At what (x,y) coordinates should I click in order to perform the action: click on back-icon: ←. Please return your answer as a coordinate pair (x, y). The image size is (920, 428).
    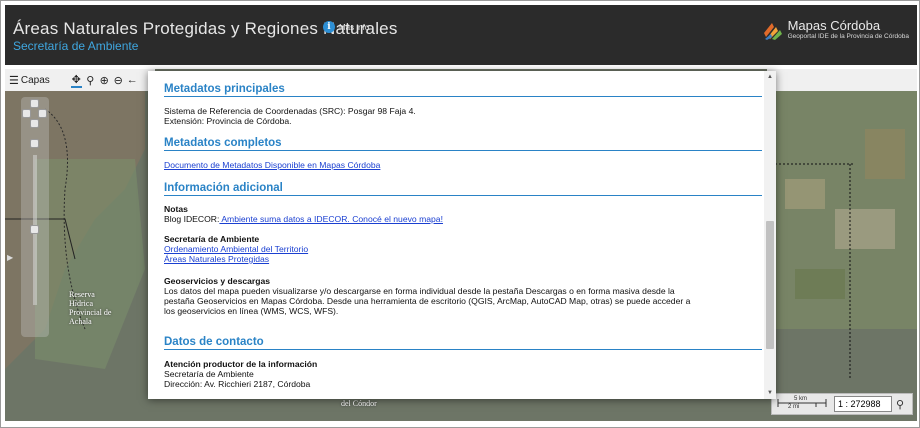
    Looking at the image, I should click on (132, 80).